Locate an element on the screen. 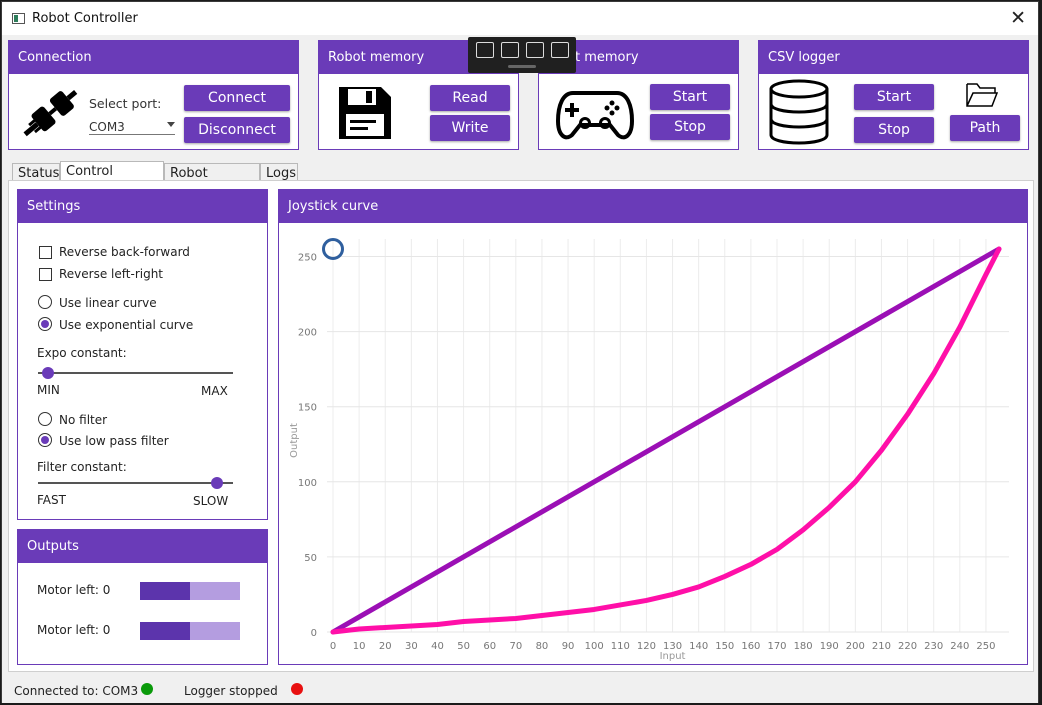  read-button: Read is located at coordinates (470, 98).